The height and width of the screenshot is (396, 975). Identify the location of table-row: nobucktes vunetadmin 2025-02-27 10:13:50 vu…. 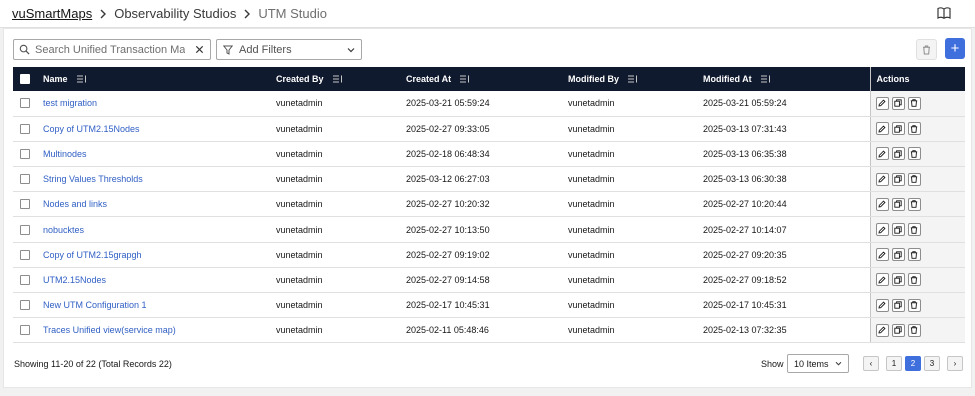
(489, 229).